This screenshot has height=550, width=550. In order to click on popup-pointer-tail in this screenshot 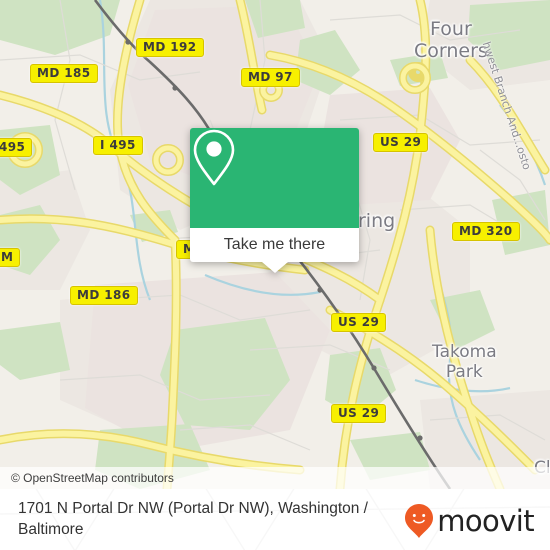, I will do `click(274, 267)`.